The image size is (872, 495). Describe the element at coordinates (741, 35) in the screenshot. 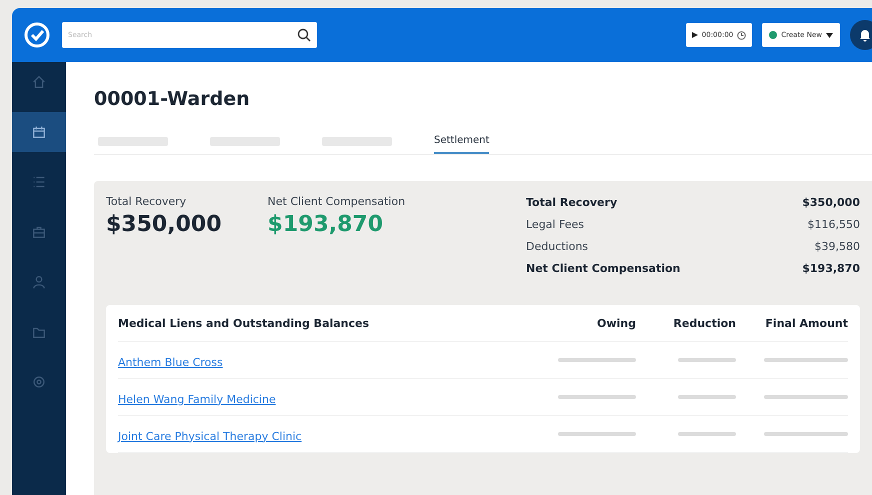

I see `clock-icon` at that location.